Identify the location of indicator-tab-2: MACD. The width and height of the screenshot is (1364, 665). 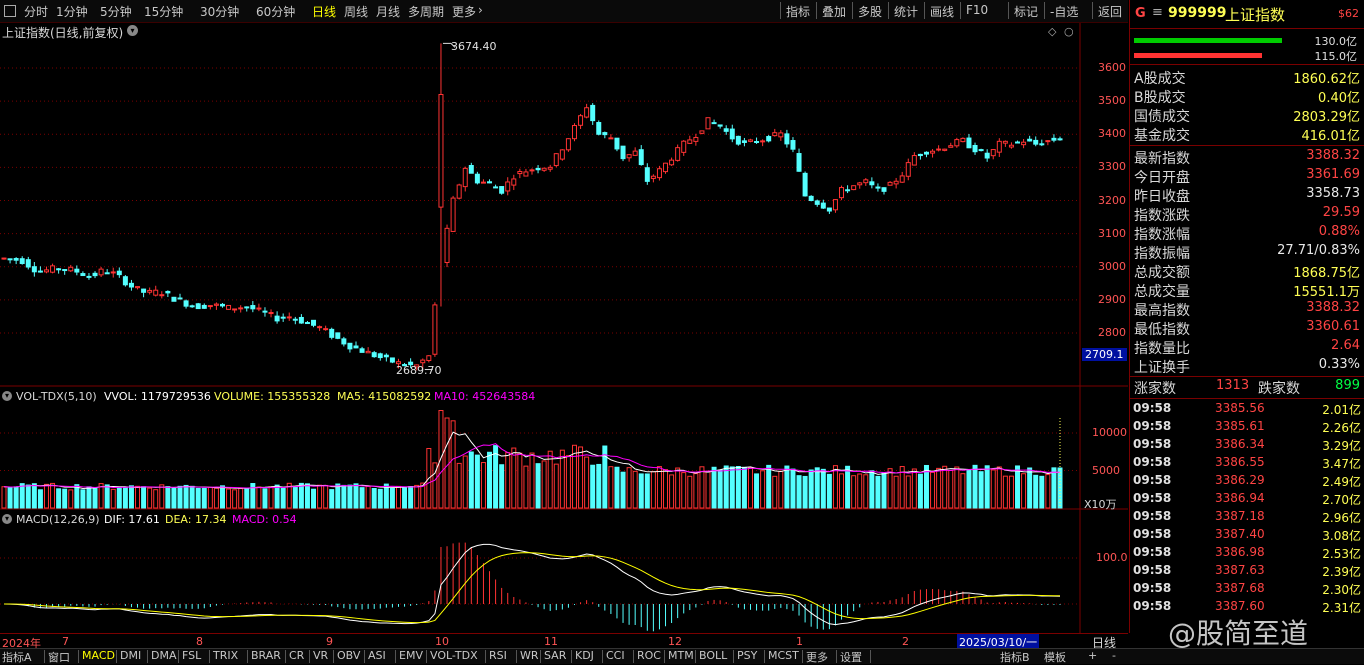
(98, 655).